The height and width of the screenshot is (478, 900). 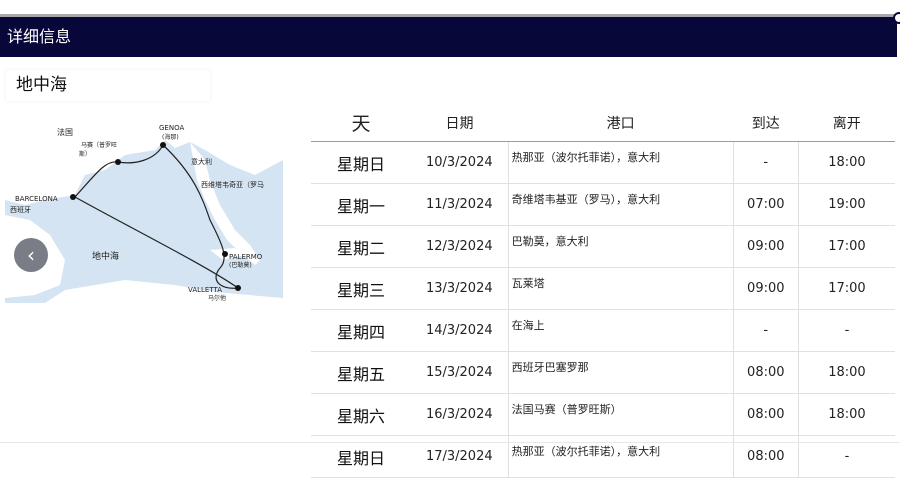 What do you see at coordinates (217, 298) in the screenshot?
I see `label-malta: 马尔他` at bounding box center [217, 298].